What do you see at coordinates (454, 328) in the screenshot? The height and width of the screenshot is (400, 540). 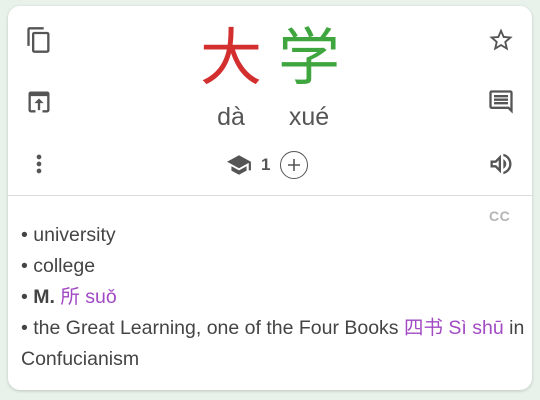 I see `cross-reference-link: 四书 Sì shū` at bounding box center [454, 328].